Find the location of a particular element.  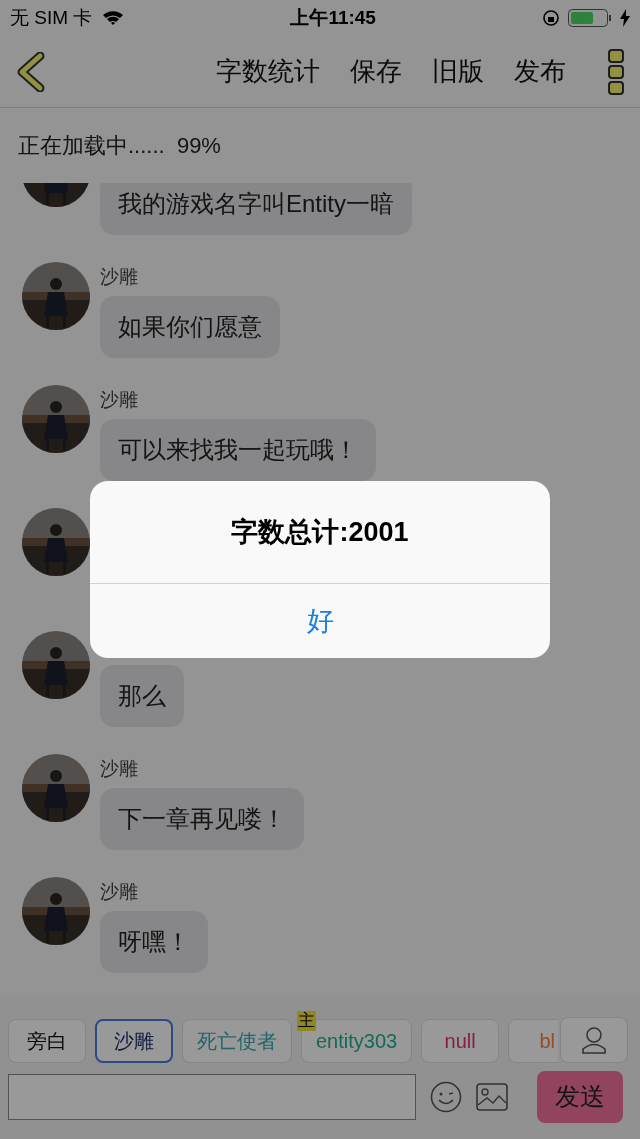

loading-status: 正在加载中...... 99% is located at coordinates (119, 146).